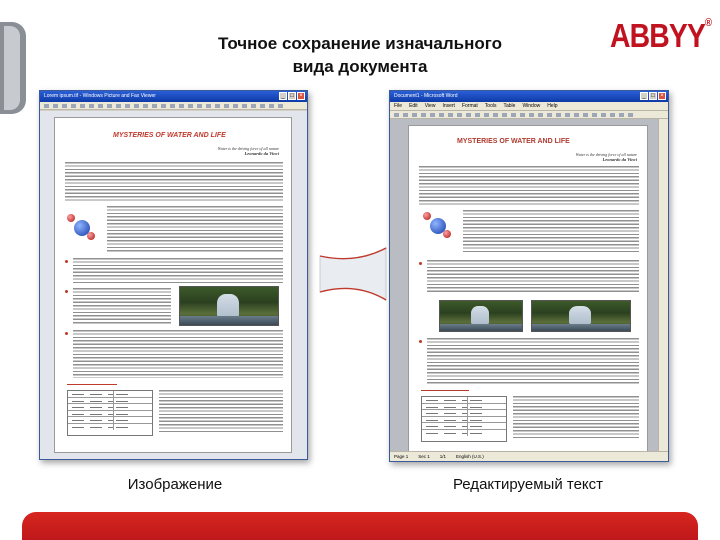 Image resolution: width=720 pixels, height=540 pixels. What do you see at coordinates (420, 263) in the screenshot?
I see `editable-bullet` at bounding box center [420, 263].